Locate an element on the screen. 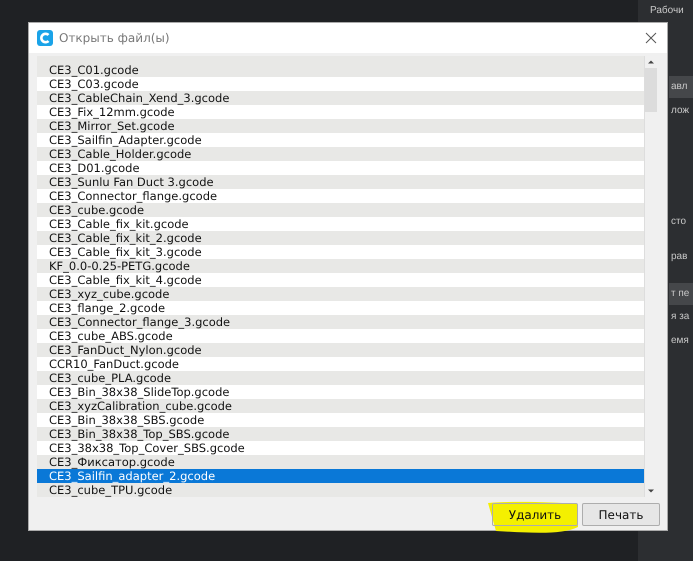 The width and height of the screenshot is (693, 561). file-item: CE3_CableChain_Xend_3.gcode is located at coordinates (340, 98).